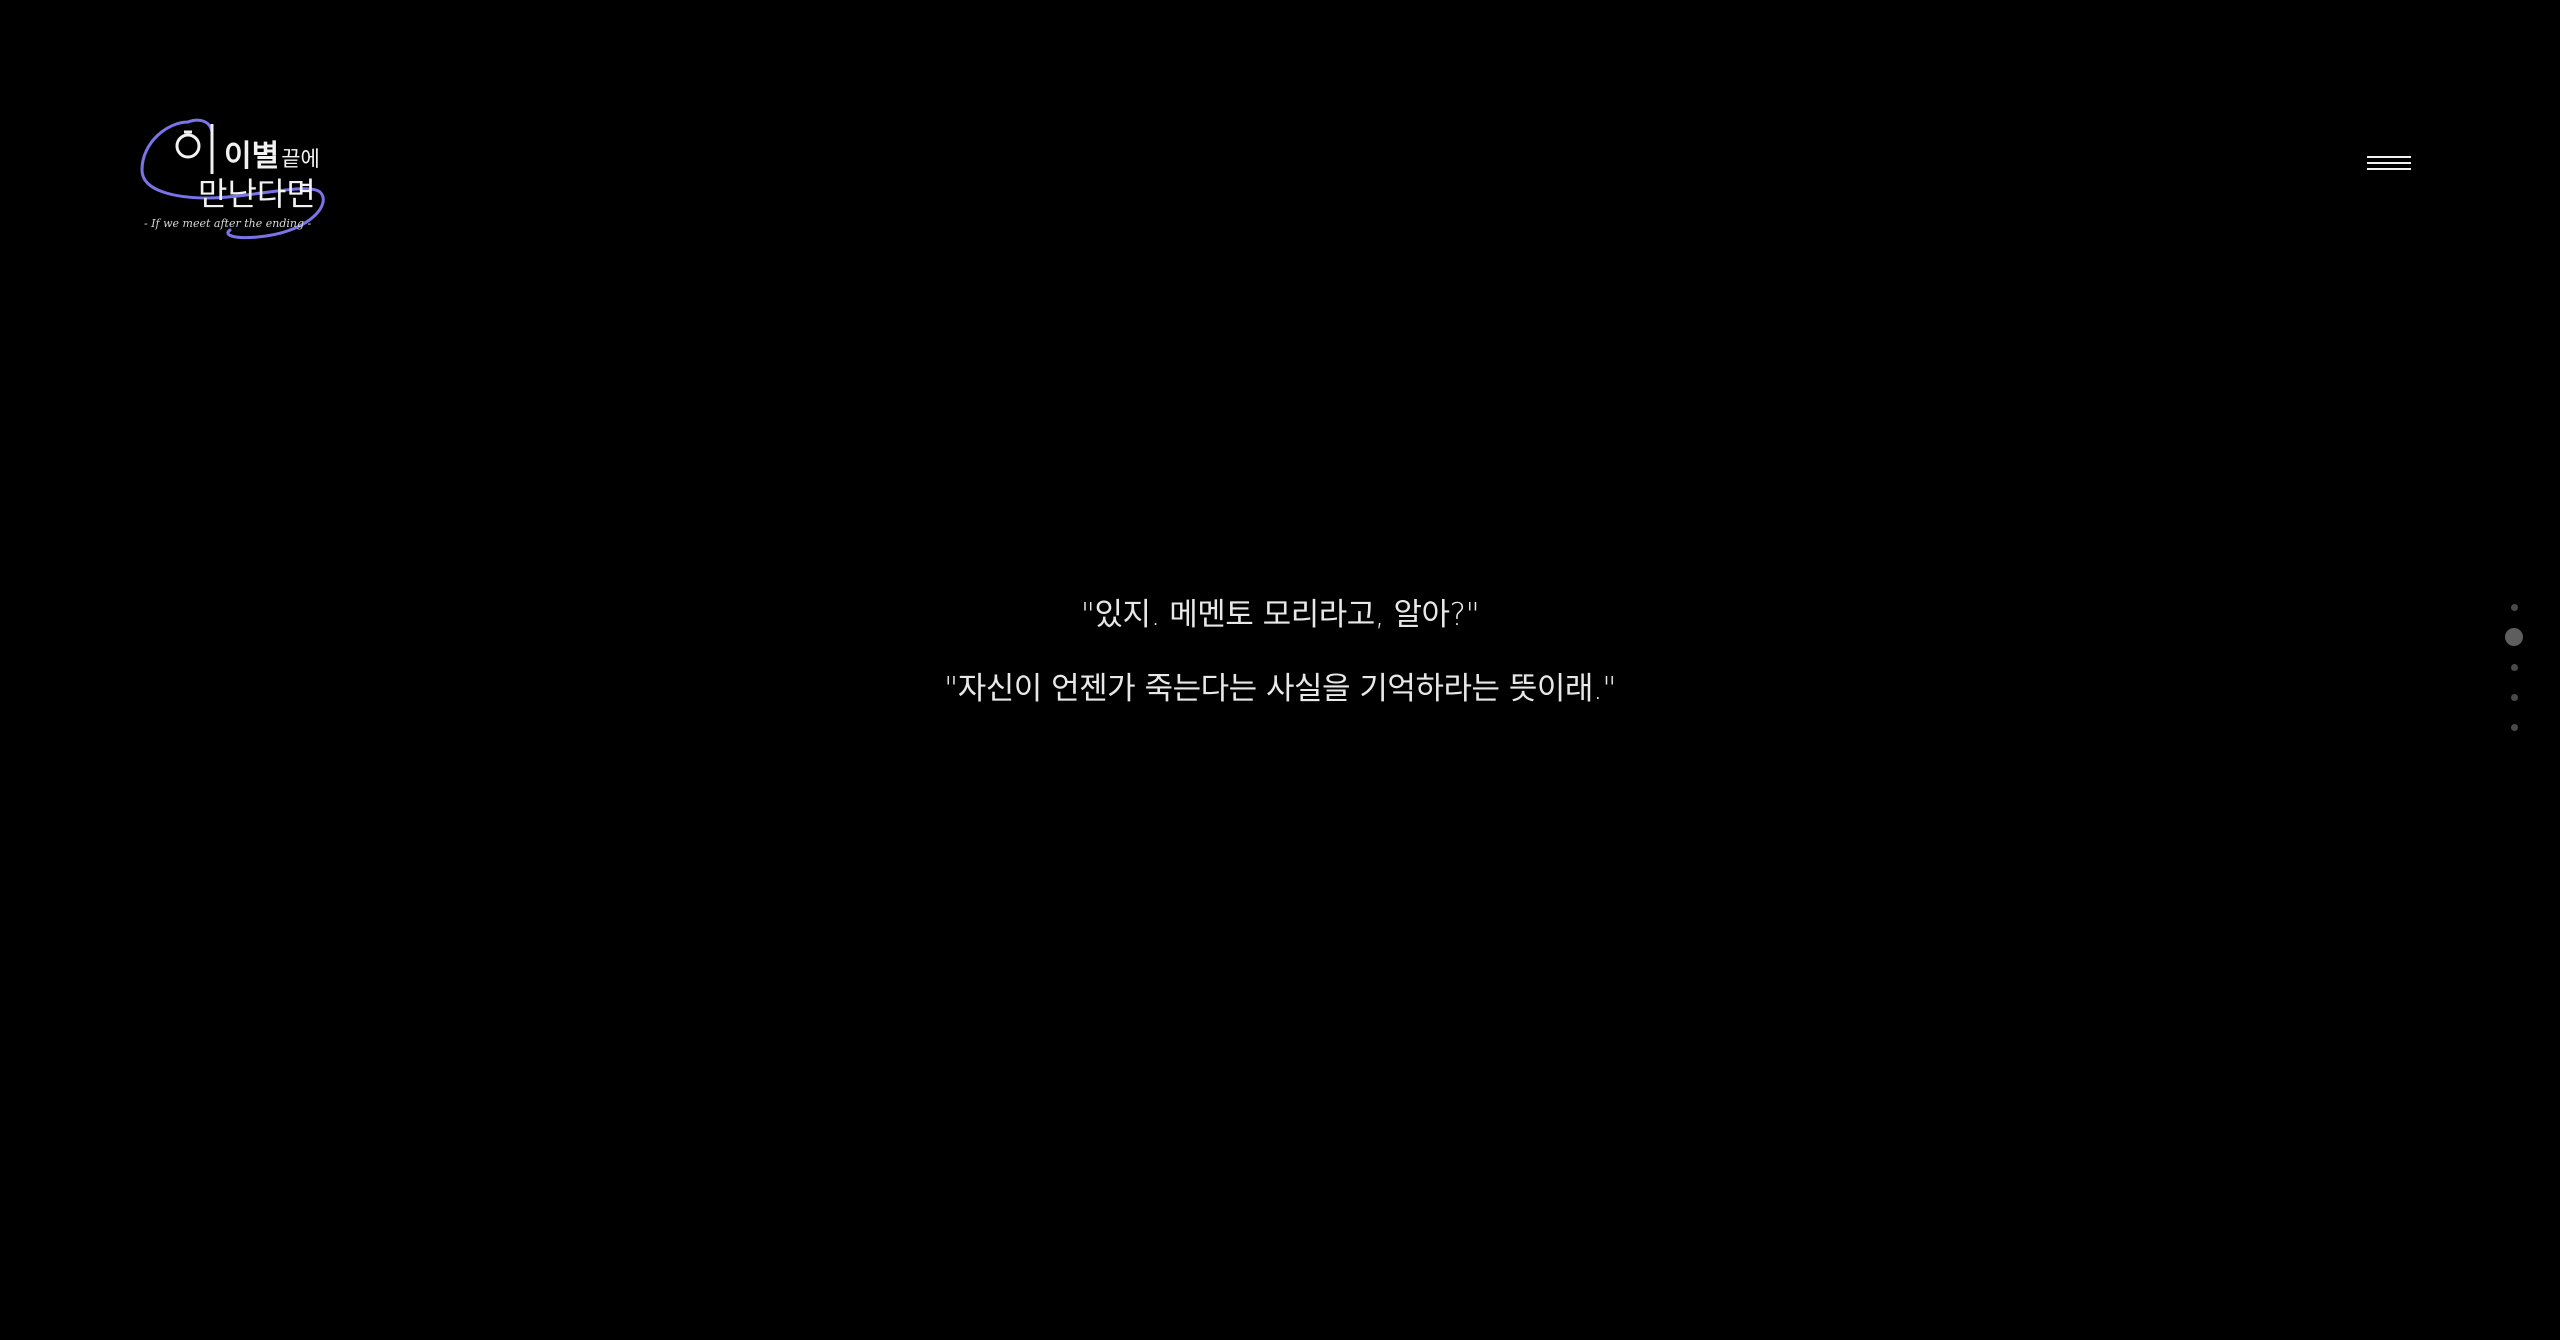 Image resolution: width=2560 pixels, height=1340 pixels. Describe the element at coordinates (252, 156) in the screenshot. I see `logo-title-main: 이별` at that location.